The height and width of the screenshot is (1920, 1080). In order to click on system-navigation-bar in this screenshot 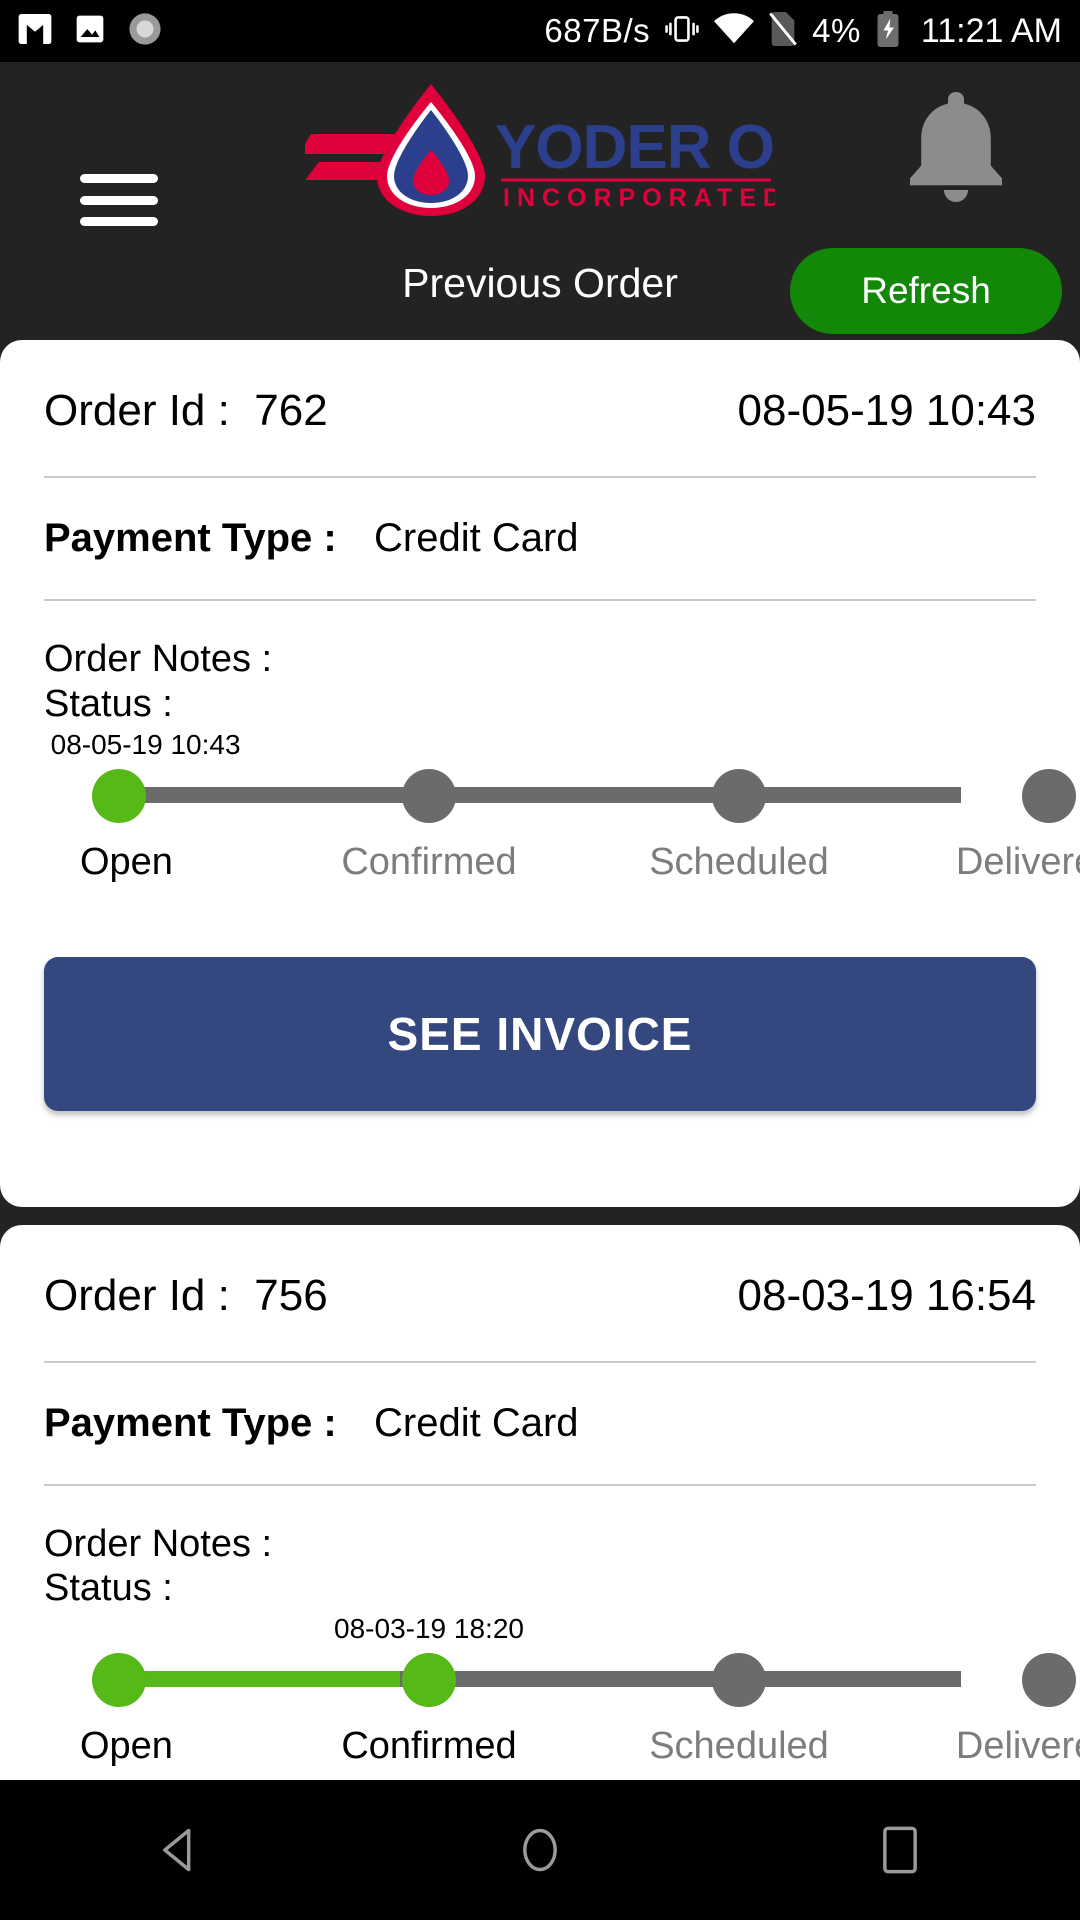, I will do `click(540, 1850)`.